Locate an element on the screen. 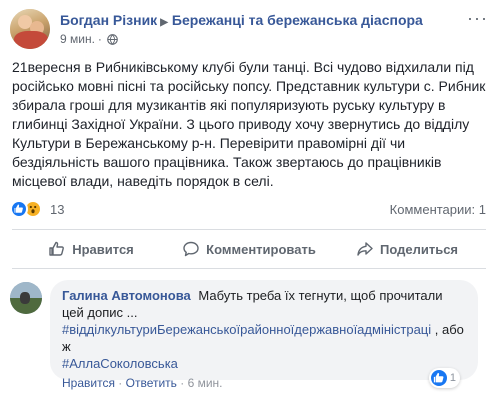  post-actions: Нравится Комментировать Поделиться is located at coordinates (249, 249).